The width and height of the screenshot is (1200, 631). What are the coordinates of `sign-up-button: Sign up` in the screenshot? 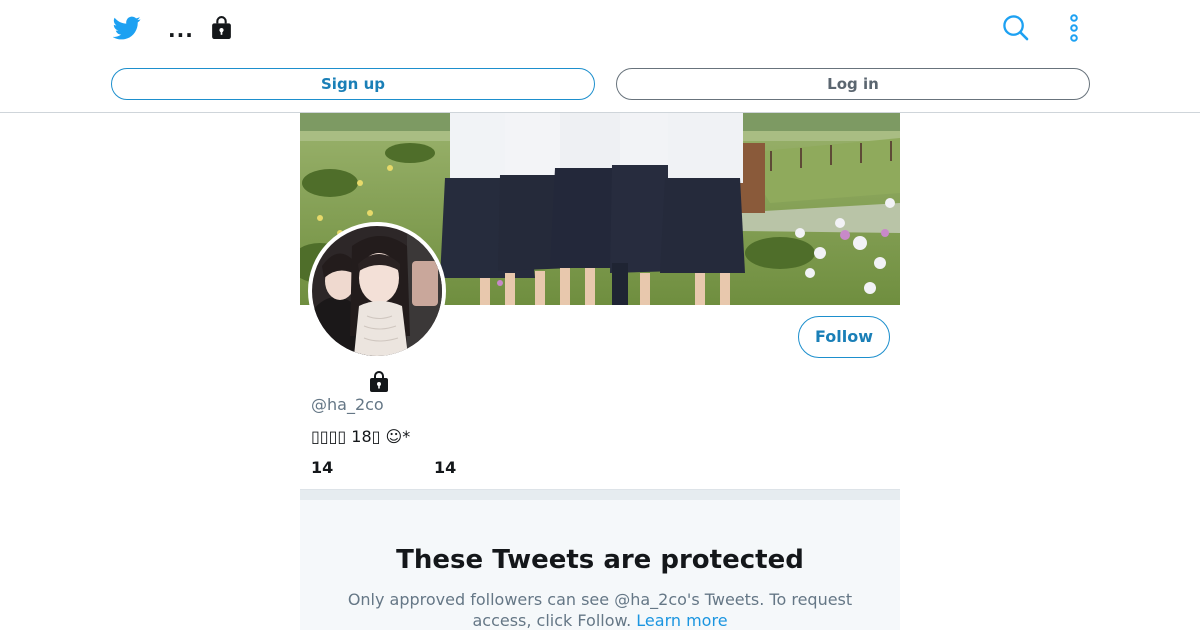 It's located at (353, 84).